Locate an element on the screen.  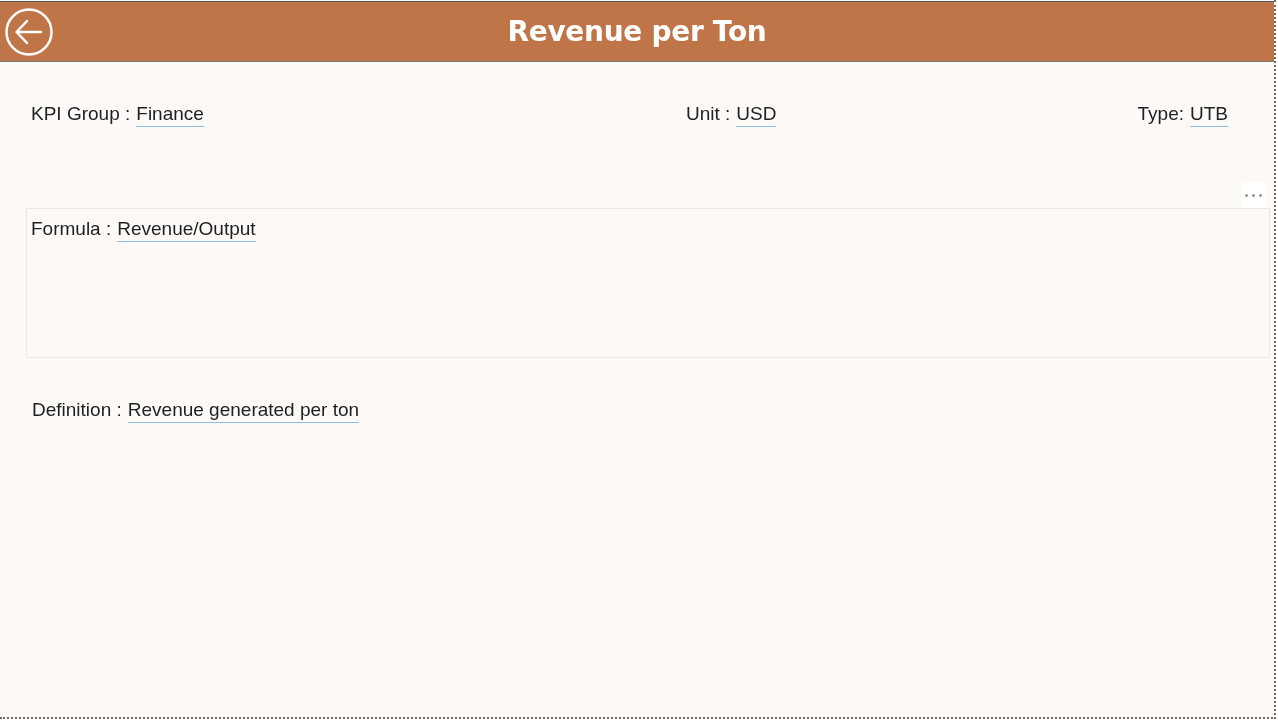
more-options-button is located at coordinates (1253, 195).